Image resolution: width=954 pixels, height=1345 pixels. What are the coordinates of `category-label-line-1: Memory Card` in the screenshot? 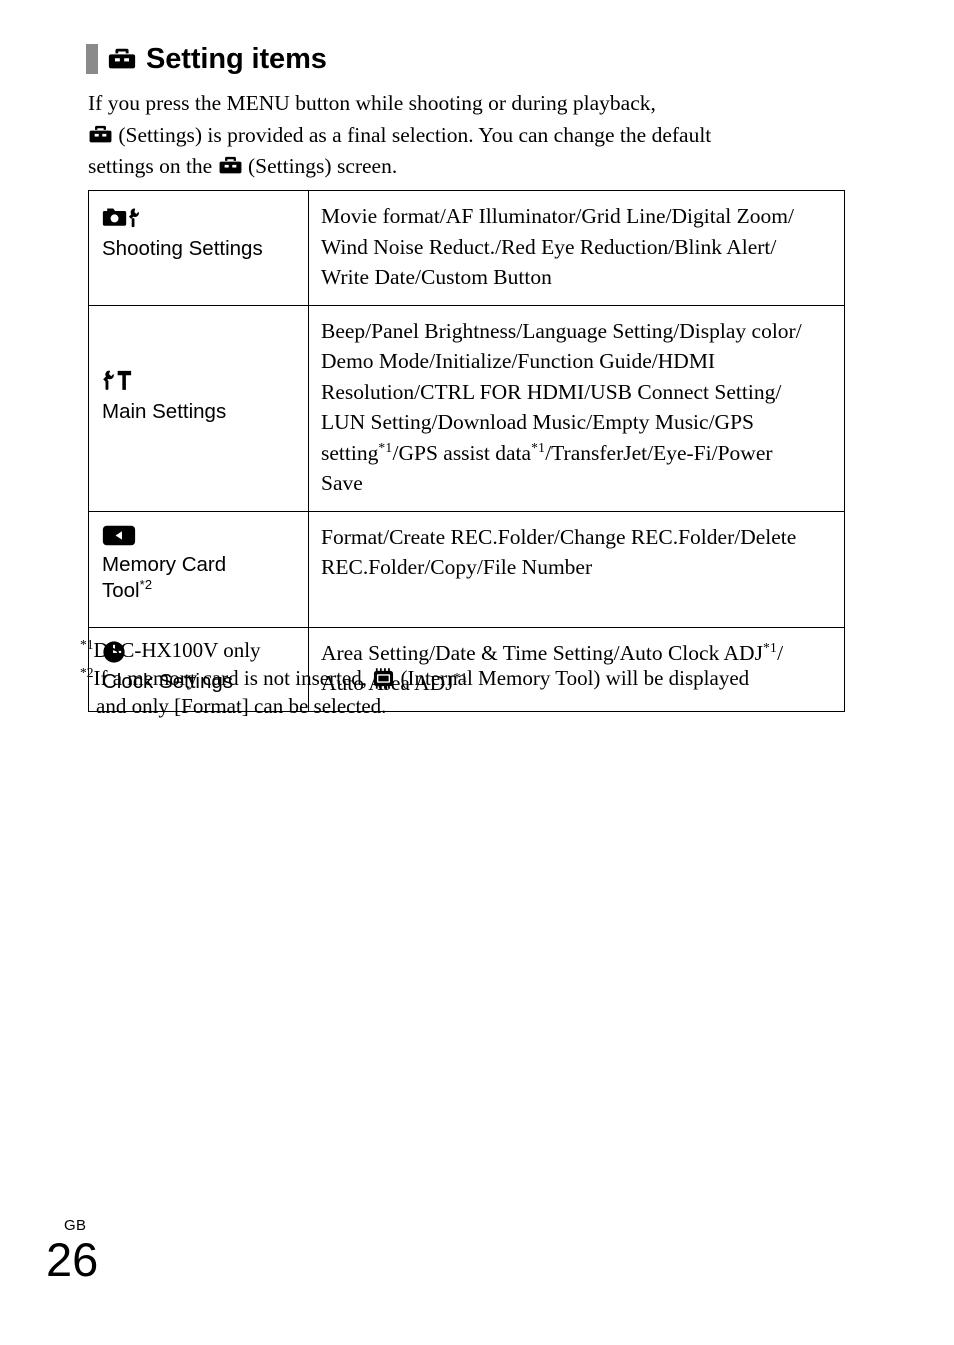 It's located at (164, 564).